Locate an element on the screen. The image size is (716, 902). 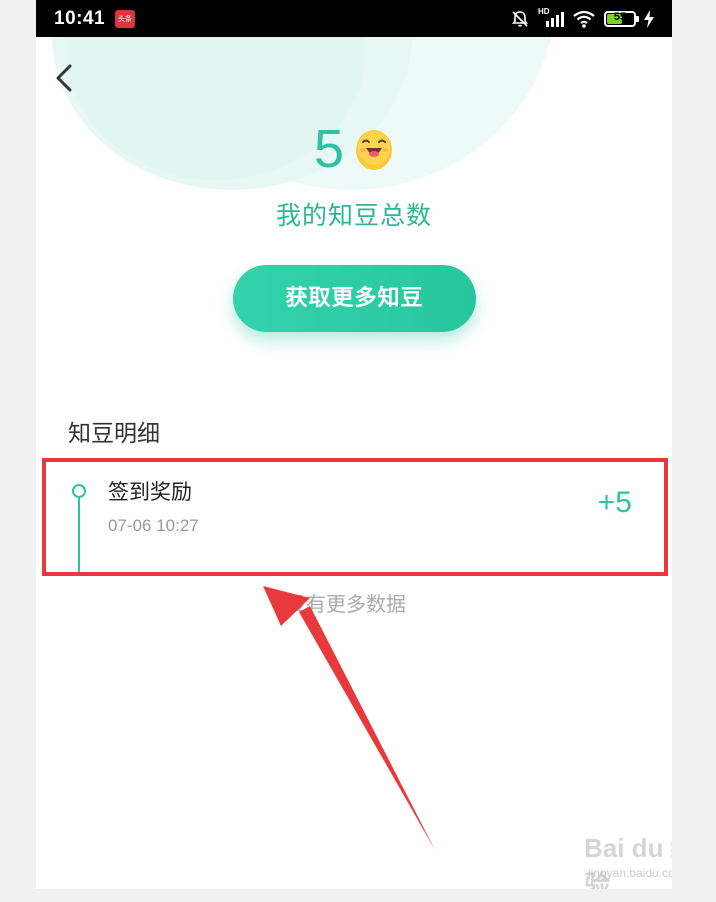
charging-icon is located at coordinates (649, 19).